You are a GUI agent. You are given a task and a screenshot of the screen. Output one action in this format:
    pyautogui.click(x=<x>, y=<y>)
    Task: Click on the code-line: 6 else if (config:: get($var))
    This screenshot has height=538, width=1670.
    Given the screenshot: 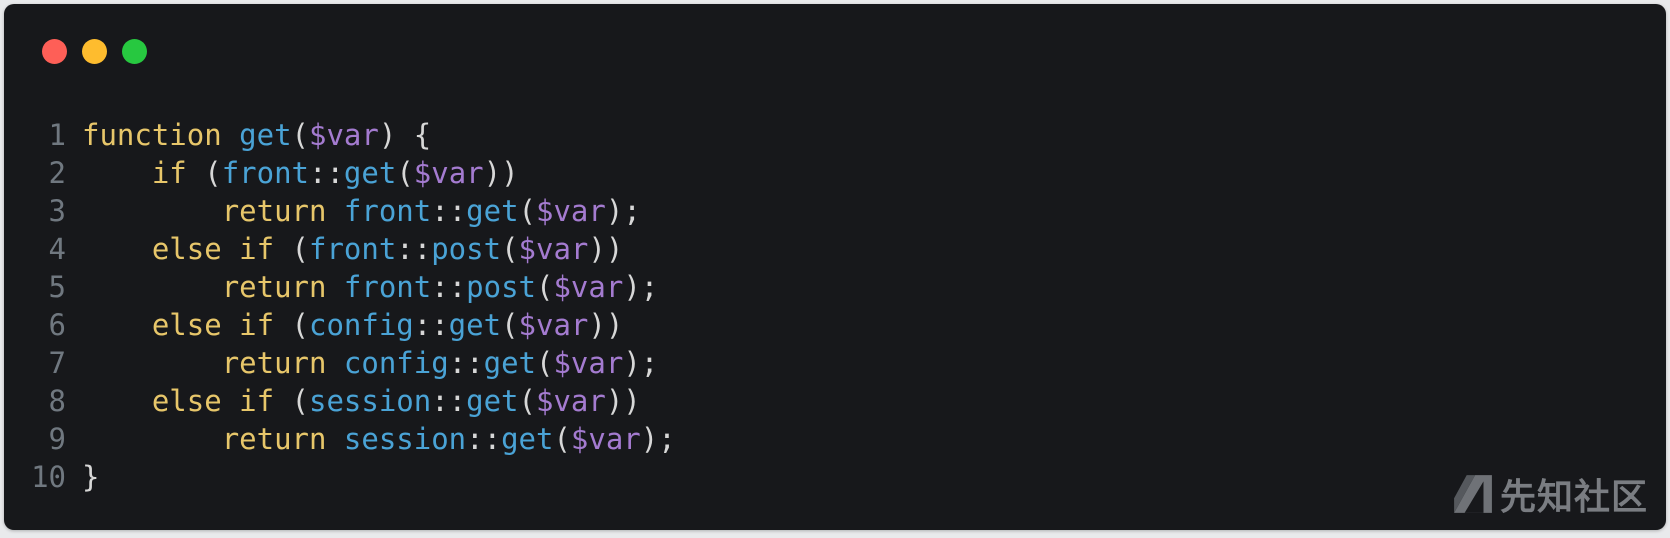 What is the action you would take?
    pyautogui.click(x=340, y=325)
    